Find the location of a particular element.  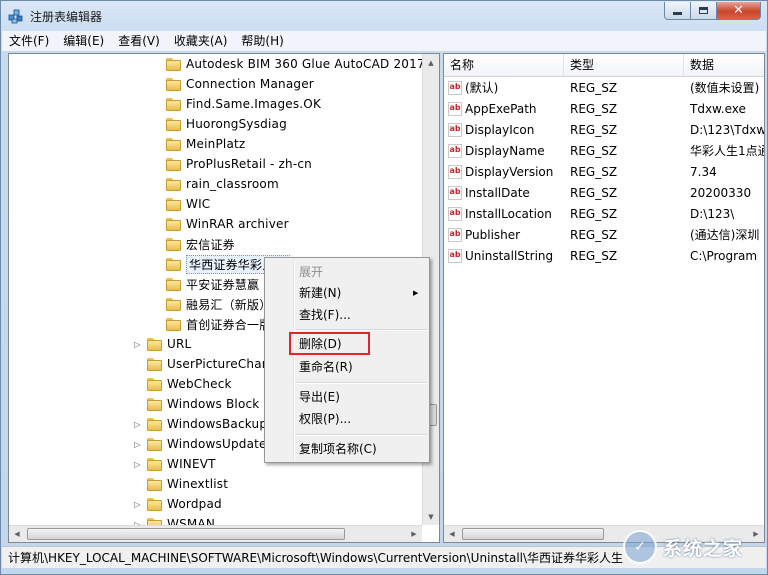

value-data: 华彩人生1点通 is located at coordinates (727, 151).